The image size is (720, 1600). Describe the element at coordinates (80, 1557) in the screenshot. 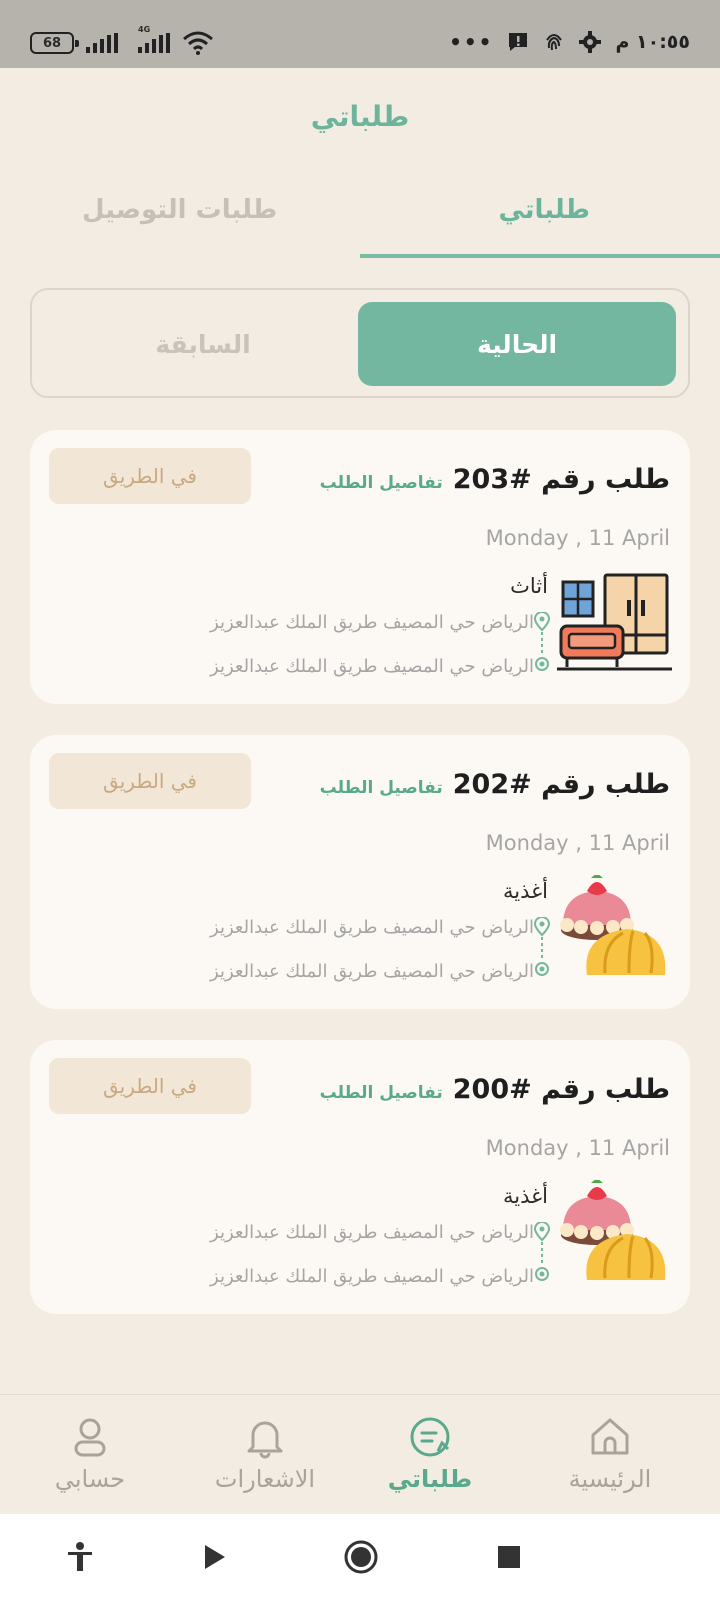

I see `accessibility-icon` at that location.